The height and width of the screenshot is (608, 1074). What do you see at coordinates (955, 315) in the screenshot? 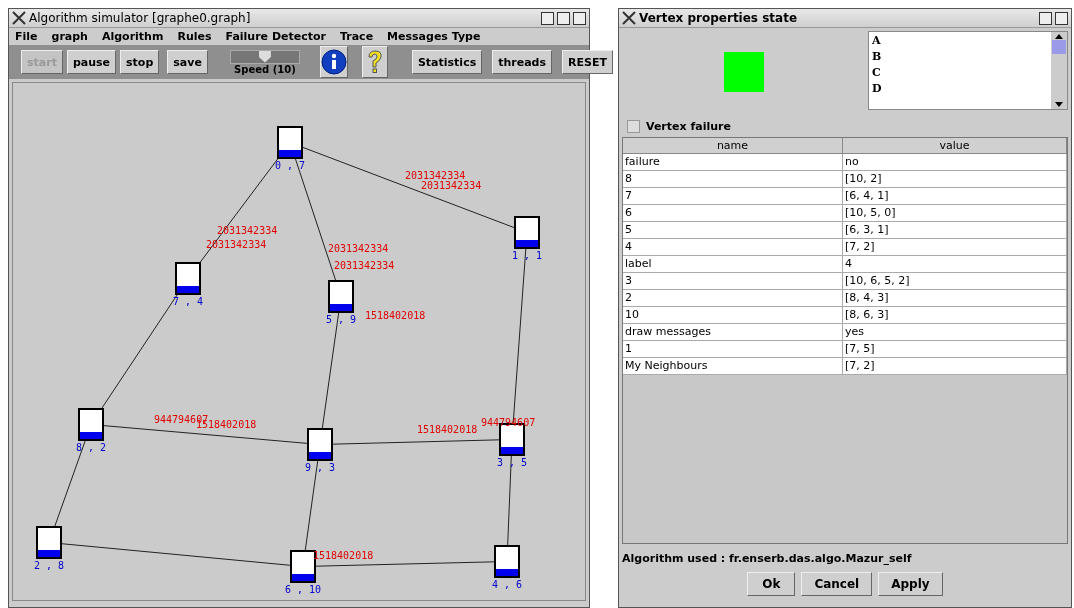
I see `table-cell: [8, 6, 3]` at bounding box center [955, 315].